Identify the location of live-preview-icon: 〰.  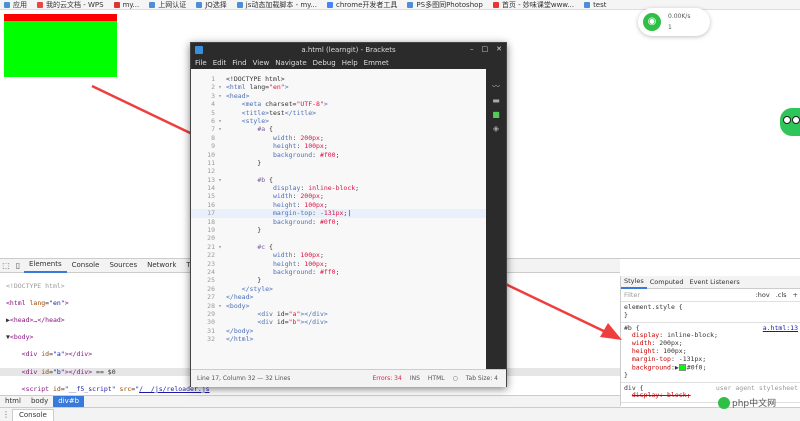
(496, 87).